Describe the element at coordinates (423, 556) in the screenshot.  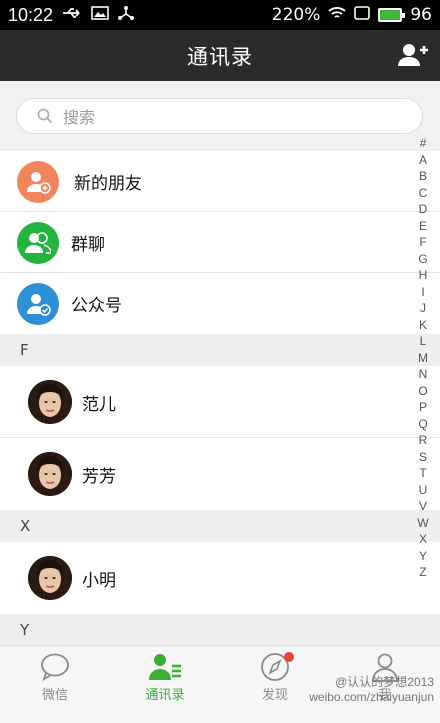
I see `index-letter: Y` at that location.